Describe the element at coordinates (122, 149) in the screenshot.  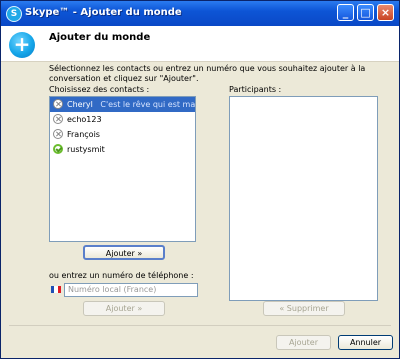
I see `contact-rustysmit: rustysmit` at that location.